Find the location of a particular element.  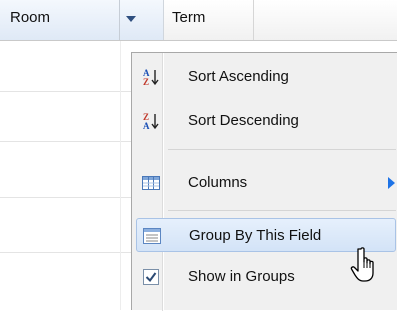

menu-item-label: Group By This Field is located at coordinates (255, 235).